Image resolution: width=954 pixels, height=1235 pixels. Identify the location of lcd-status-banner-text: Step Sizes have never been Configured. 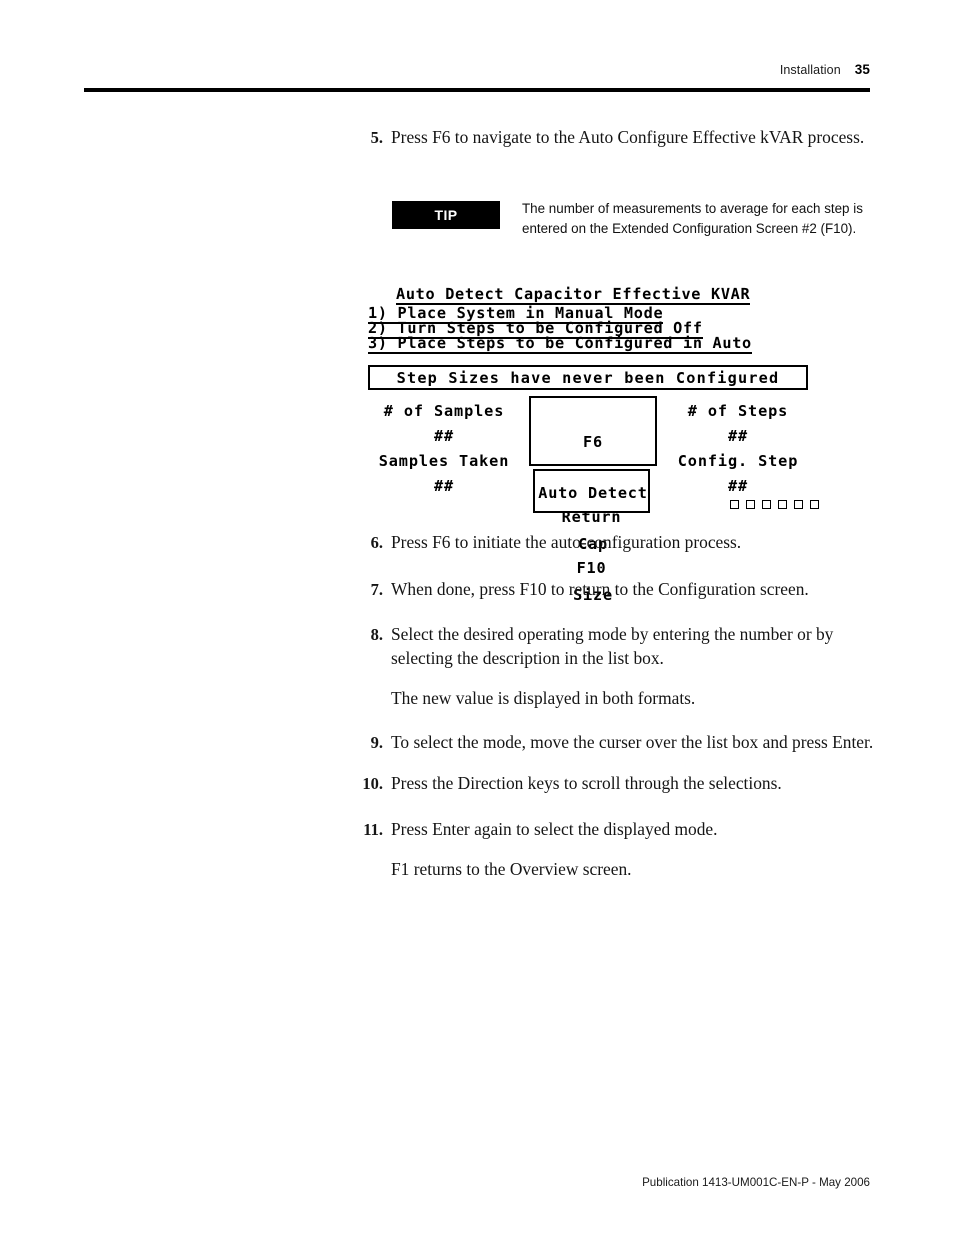
(588, 377).